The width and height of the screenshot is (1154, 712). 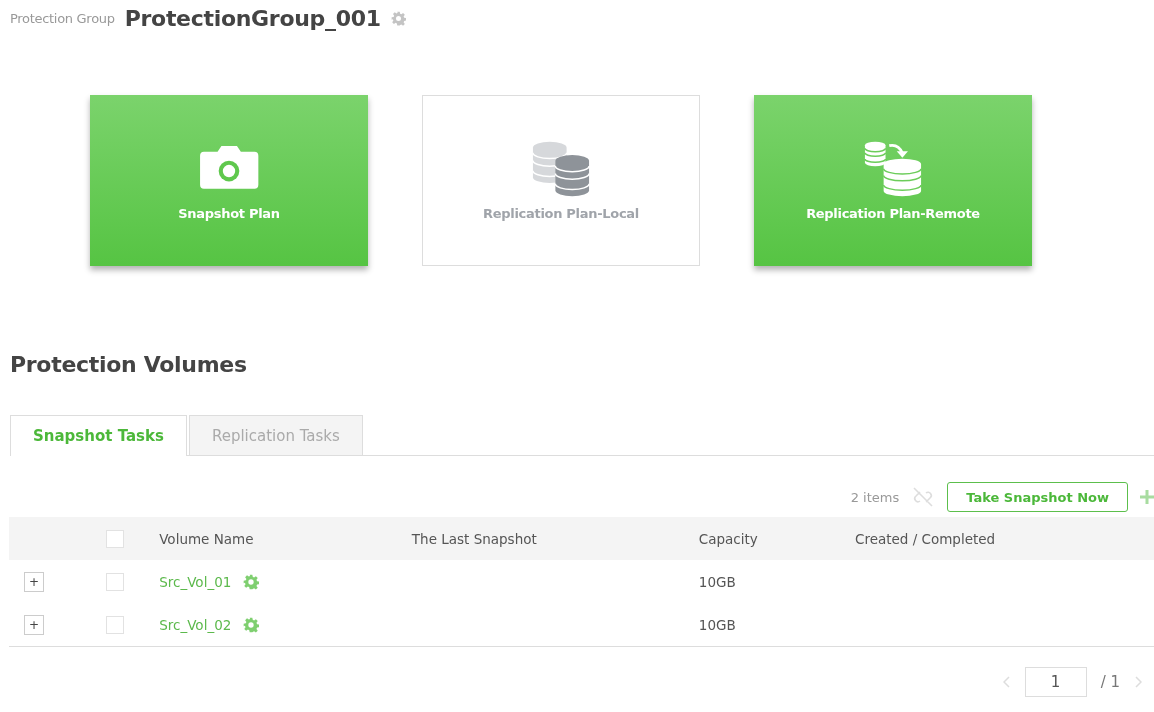 I want to click on tab: Replication Tasks, so click(x=275, y=435).